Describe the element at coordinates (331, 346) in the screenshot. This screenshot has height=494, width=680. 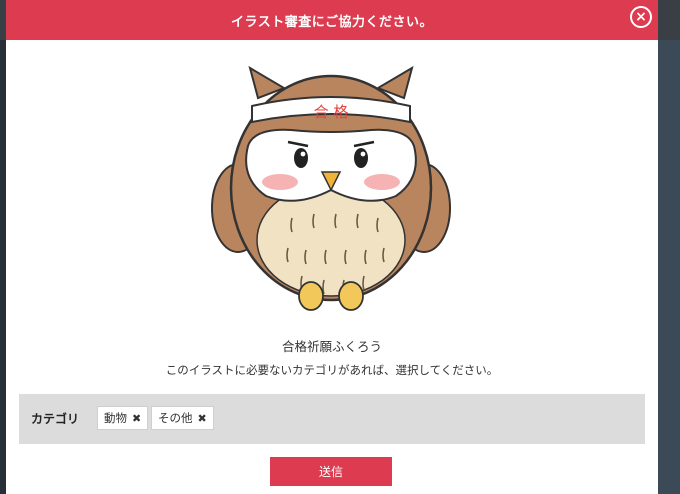
I see `illustration-title: 合格祈願ふくろう` at that location.